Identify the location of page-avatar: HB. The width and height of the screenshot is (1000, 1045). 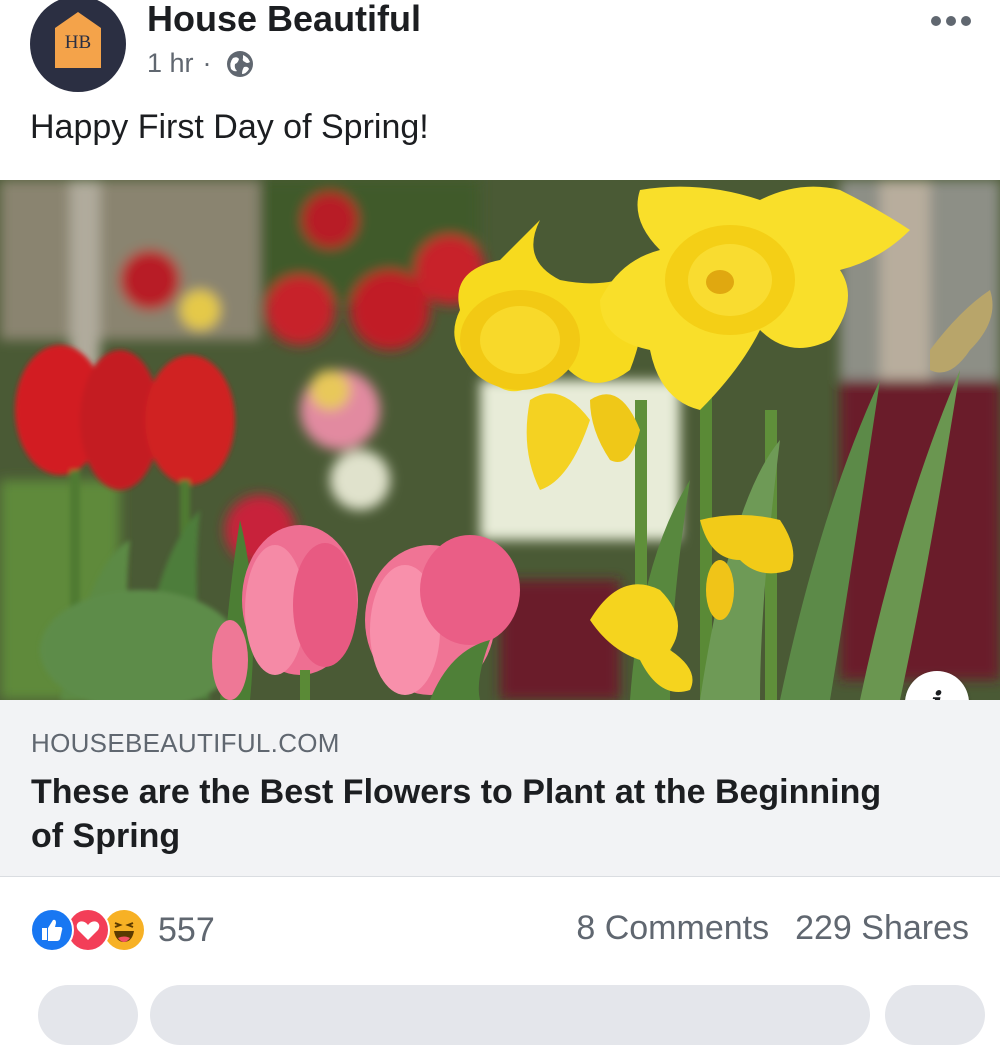
(78, 46).